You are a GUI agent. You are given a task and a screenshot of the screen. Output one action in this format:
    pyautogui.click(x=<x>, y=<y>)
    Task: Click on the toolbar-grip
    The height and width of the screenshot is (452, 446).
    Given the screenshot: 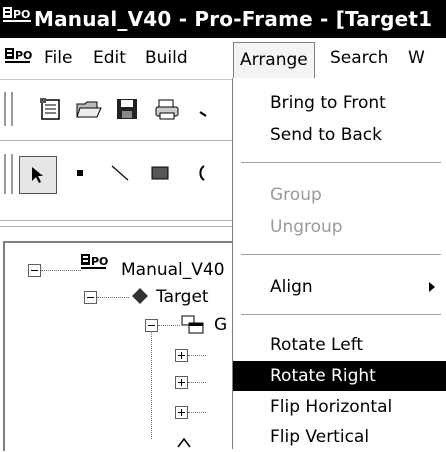 What is the action you would take?
    pyautogui.click(x=8, y=109)
    